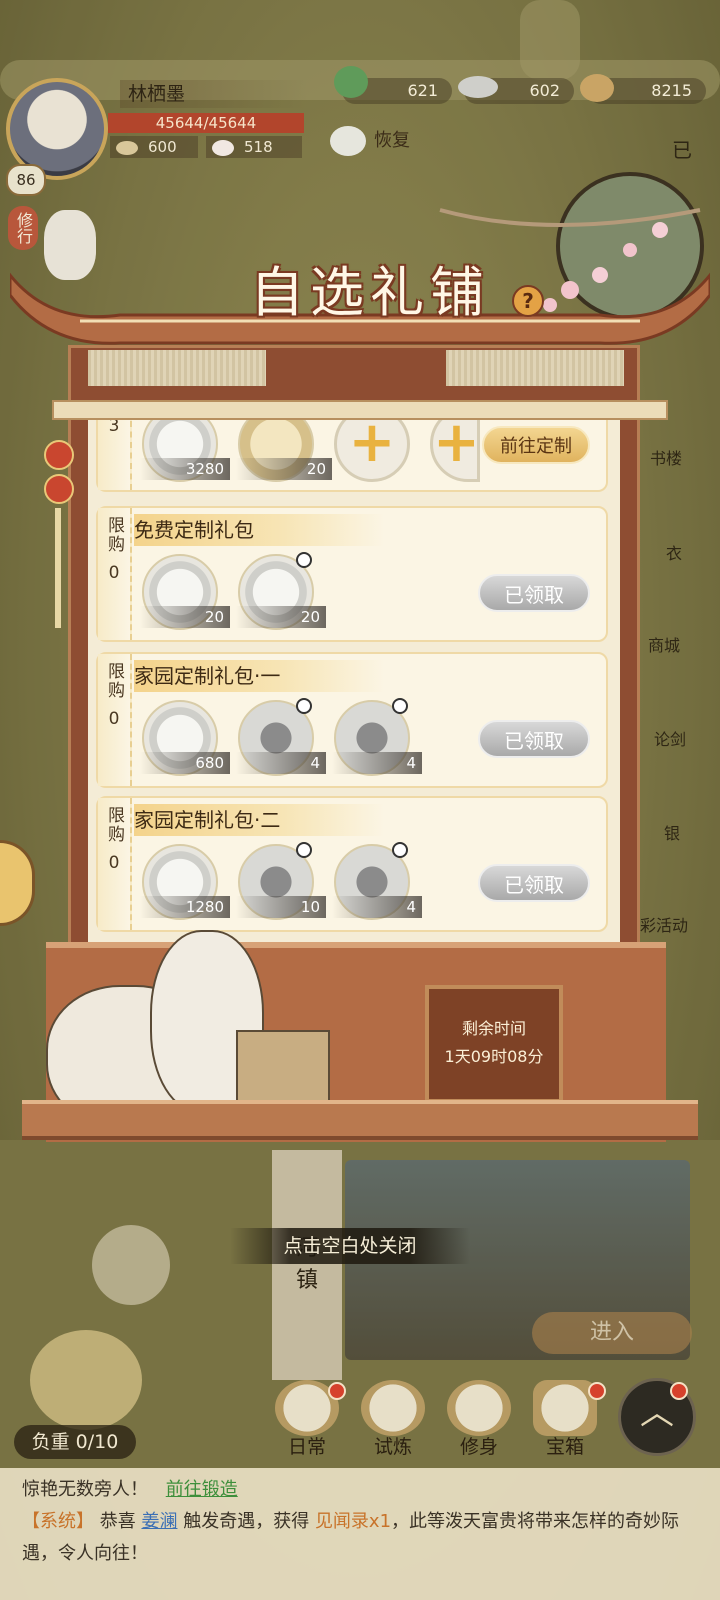 Image resolution: width=720 pixels, height=1600 pixels. What do you see at coordinates (283, 1067) in the screenshot?
I see `treasure-chest-prop` at bounding box center [283, 1067].